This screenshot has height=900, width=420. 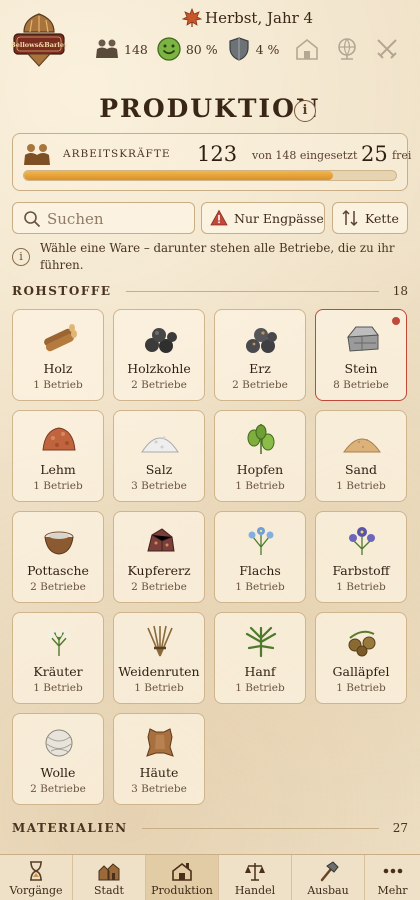 I want to click on sand-icon, so click(x=362, y=445).